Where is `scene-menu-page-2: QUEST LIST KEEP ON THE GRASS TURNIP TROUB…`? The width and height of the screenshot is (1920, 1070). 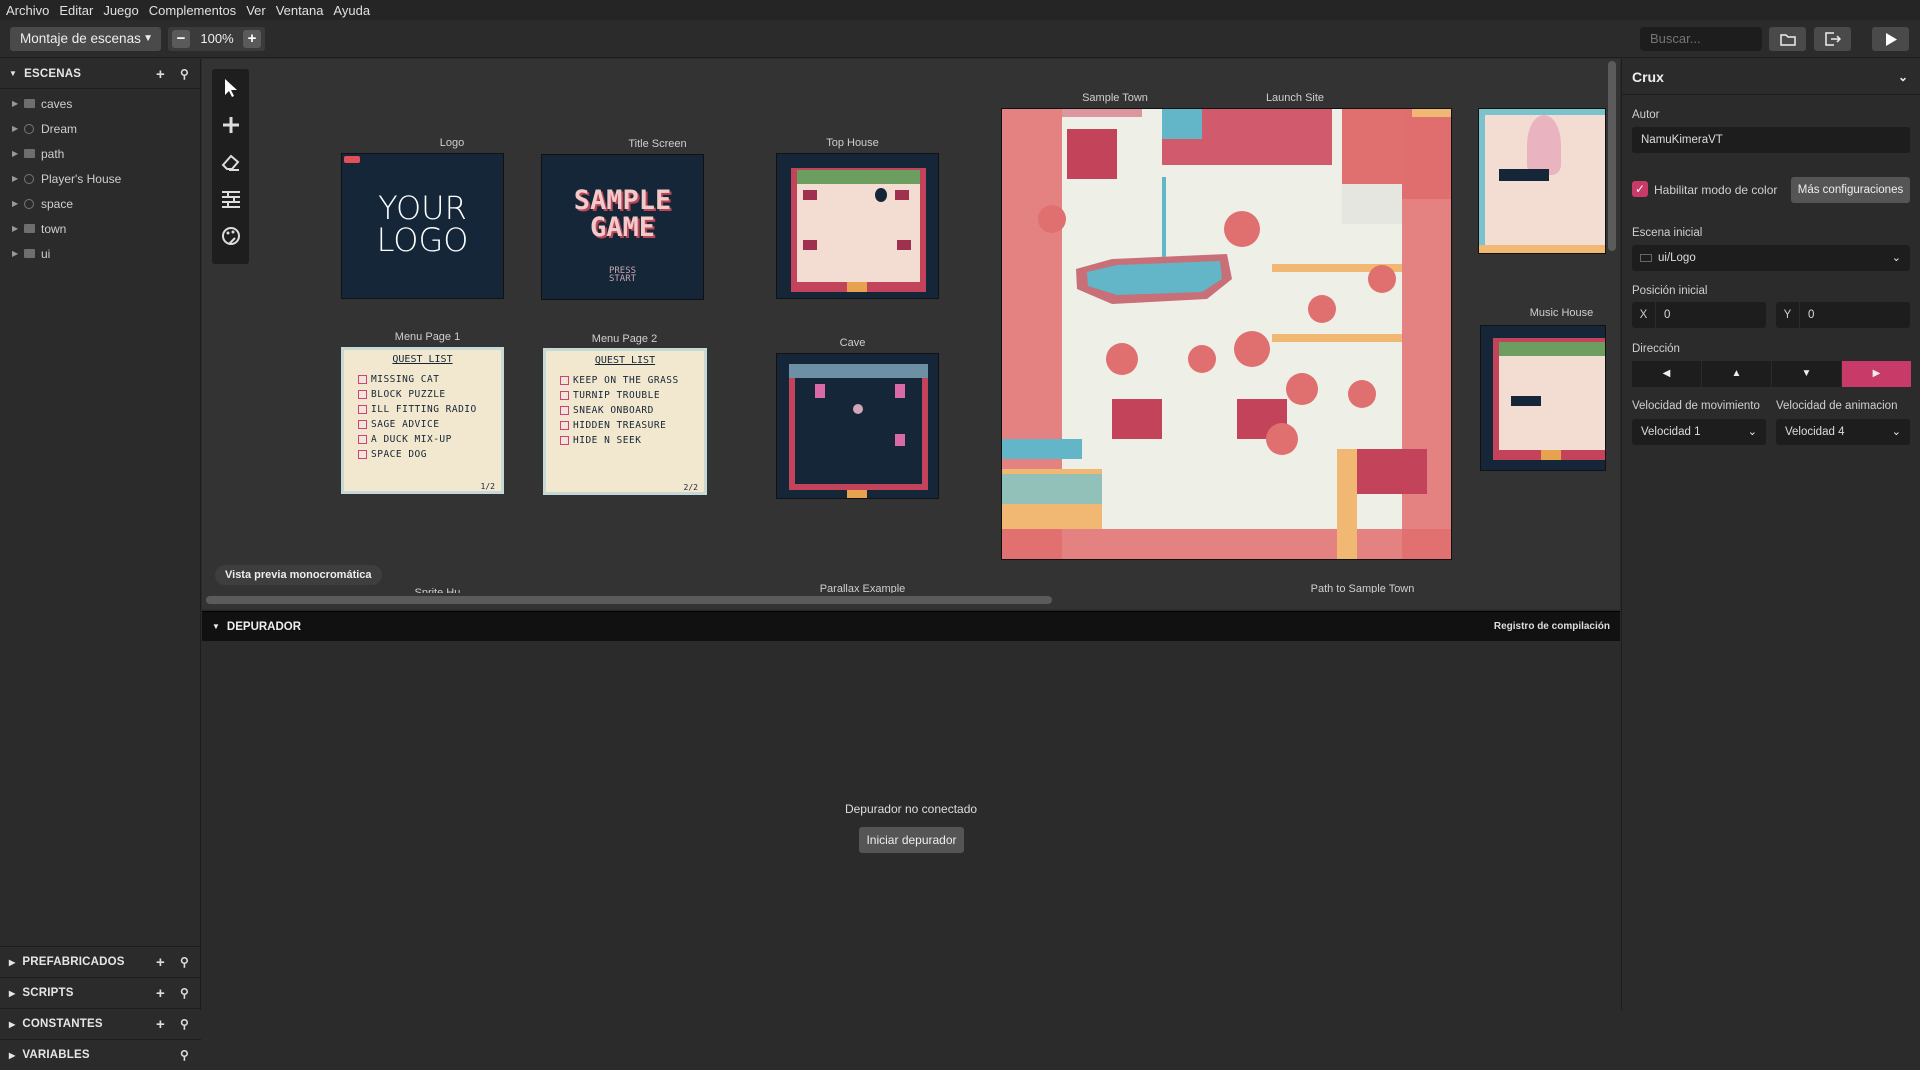
scene-menu-page-2: QUEST LIST KEEP ON THE GRASS TURNIP TROUB… is located at coordinates (625, 421).